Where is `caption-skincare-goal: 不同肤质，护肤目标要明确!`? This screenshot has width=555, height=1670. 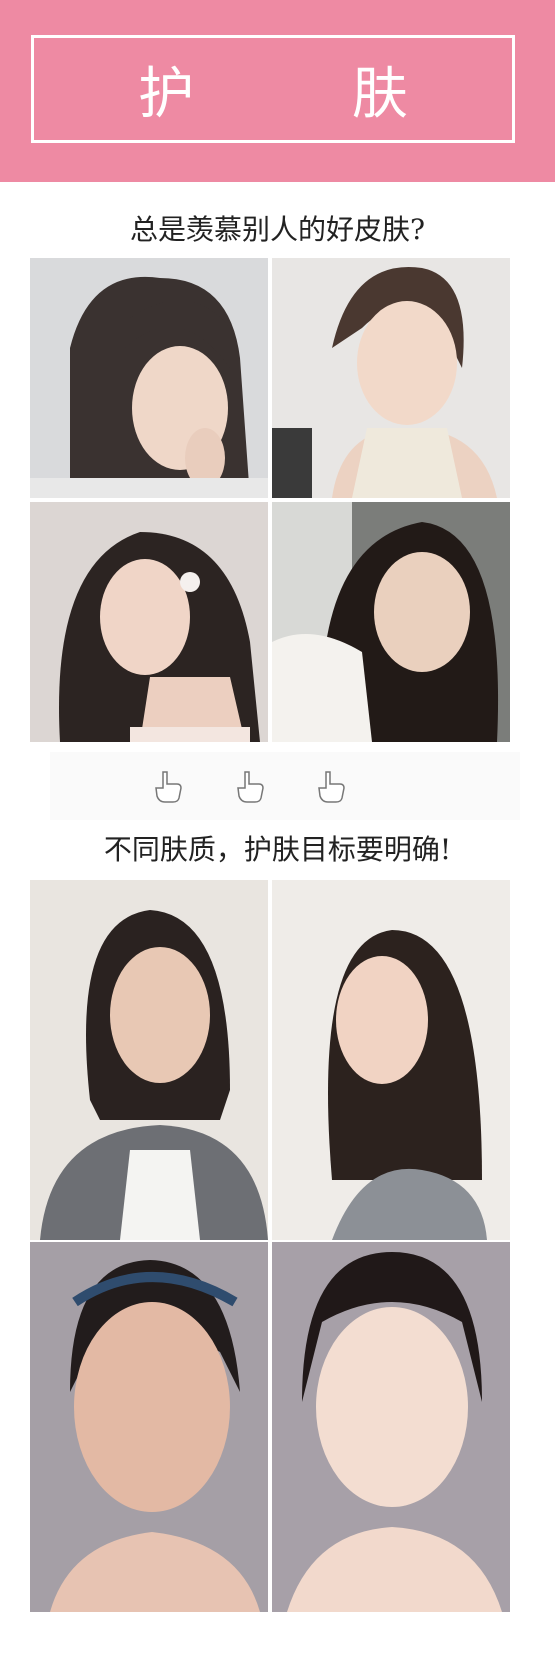 caption-skincare-goal: 不同肤质，护肤目标要明确! is located at coordinates (277, 849).